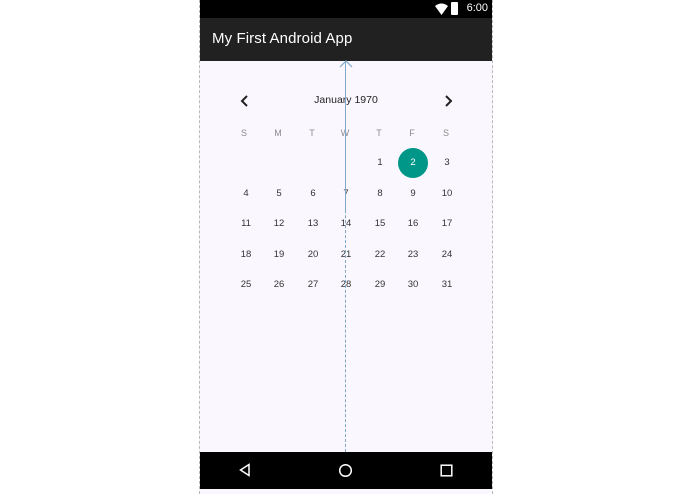 The image size is (695, 494). What do you see at coordinates (380, 194) in the screenshot?
I see `calendar-day: 8` at bounding box center [380, 194].